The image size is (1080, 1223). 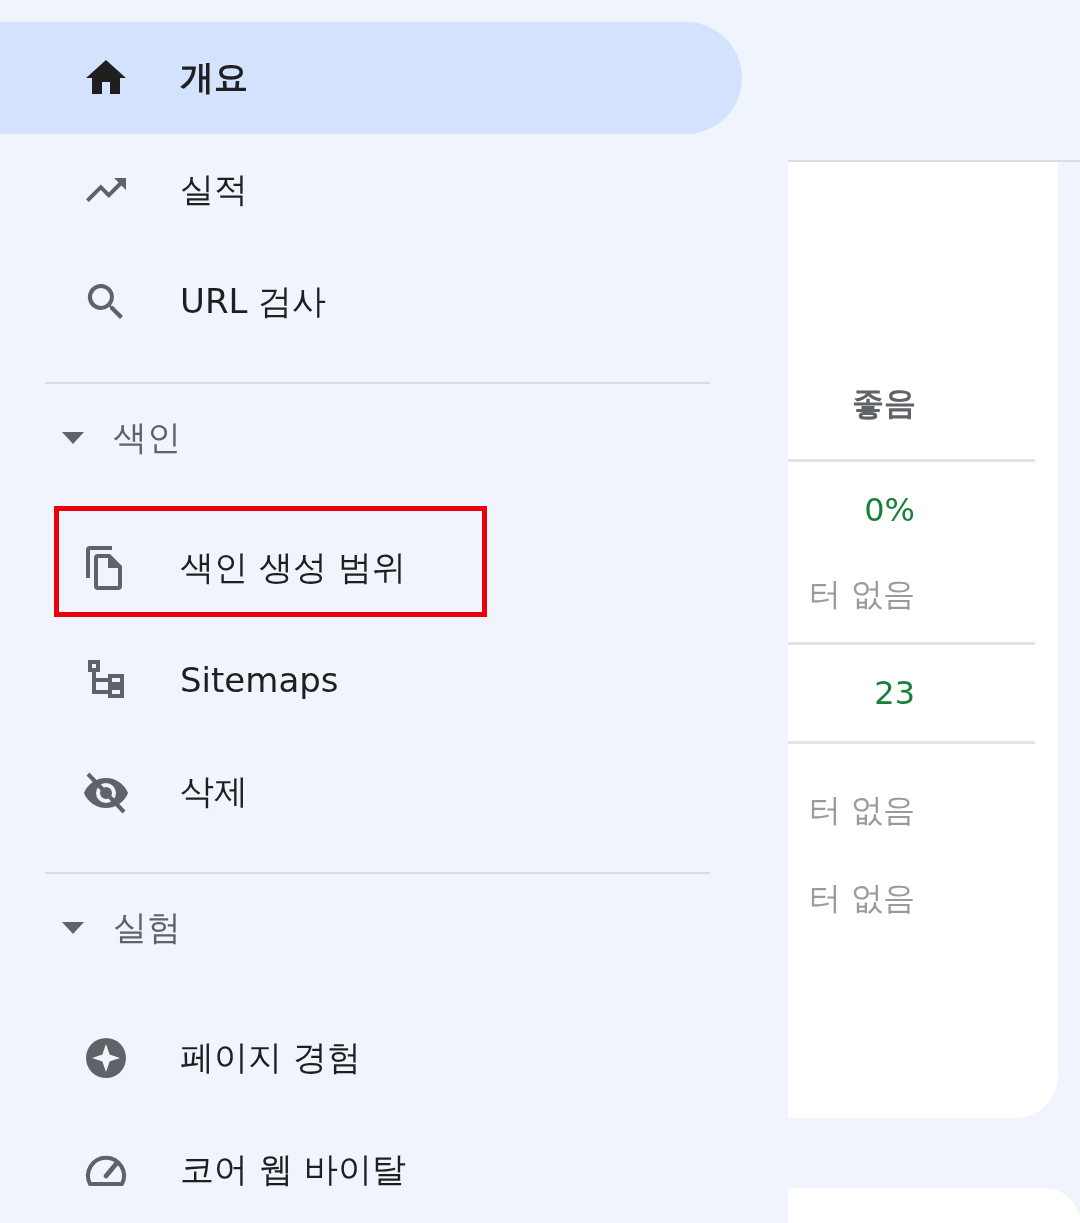 What do you see at coordinates (147, 927) in the screenshot?
I see `section-heading: 실험` at bounding box center [147, 927].